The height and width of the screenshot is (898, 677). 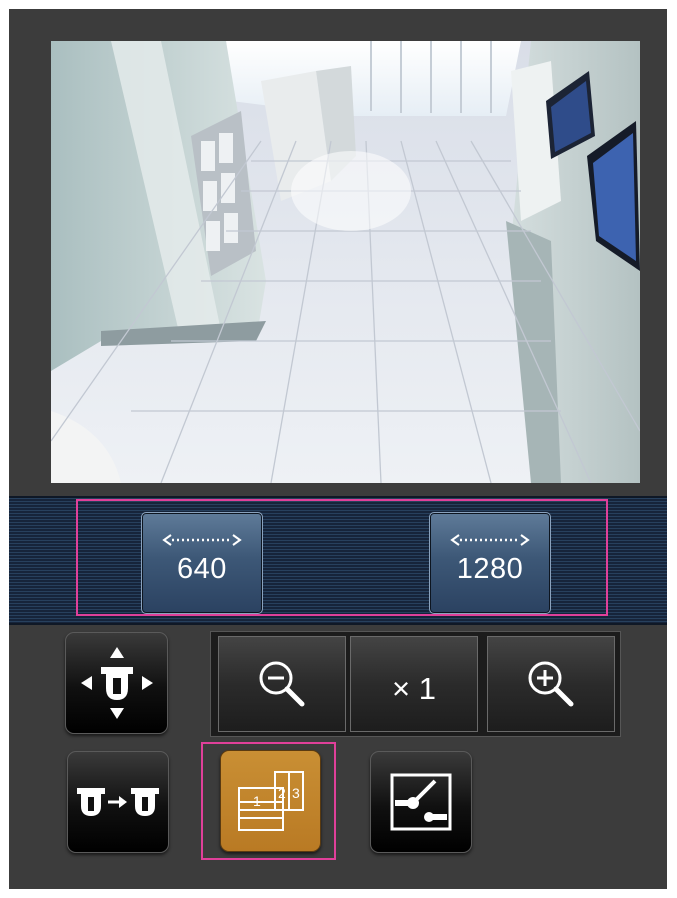 I want to click on multi-screen-label-2: 2, so click(x=282, y=793).